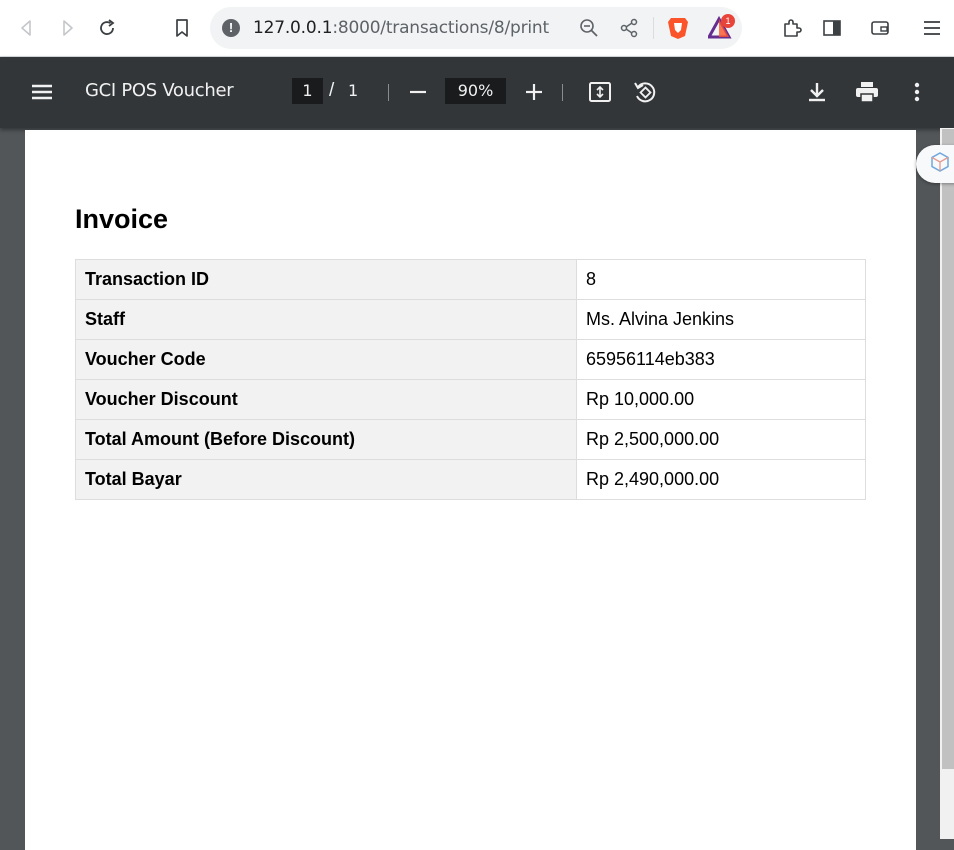  I want to click on forward-icon, so click(67, 28).